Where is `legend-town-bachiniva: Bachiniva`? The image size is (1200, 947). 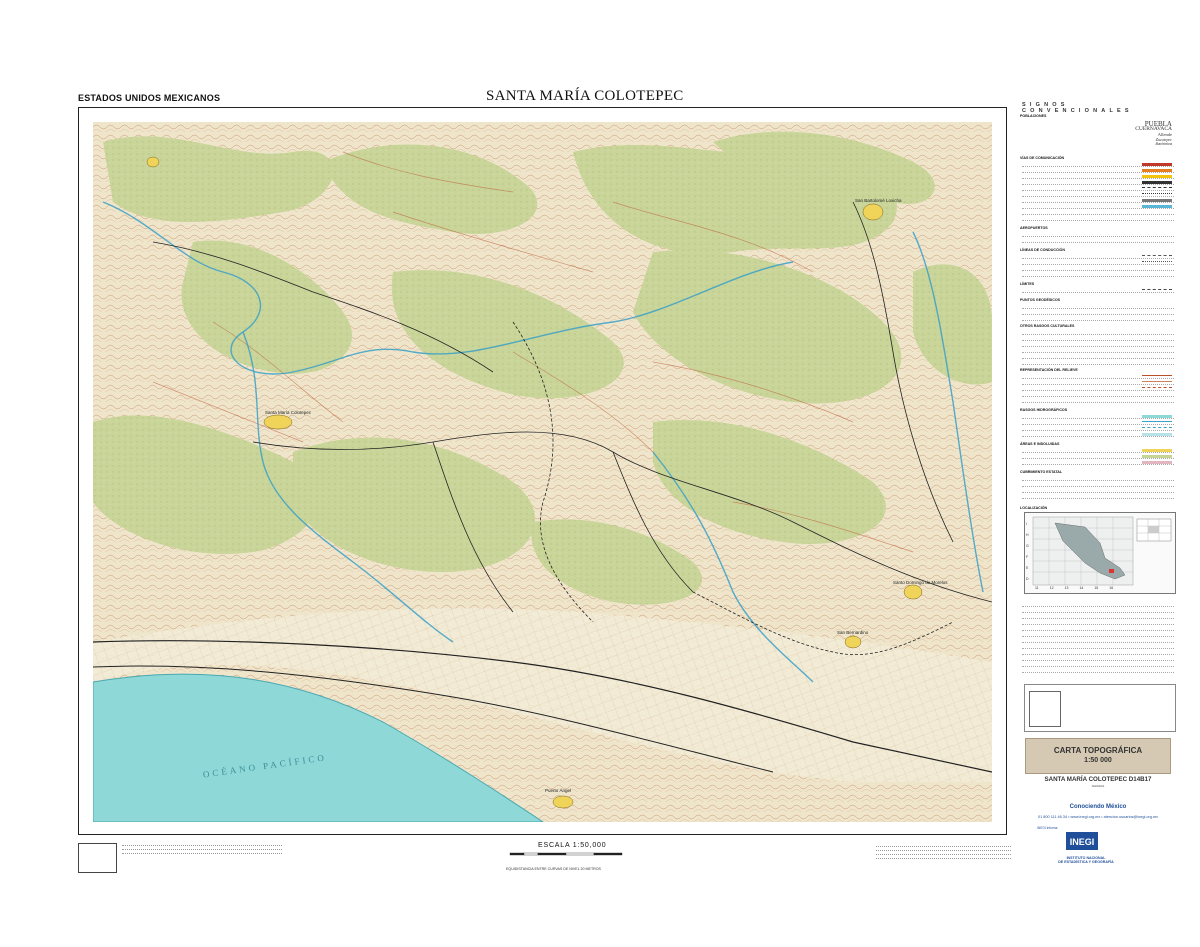
legend-town-bachiniva: Bachiniva is located at coordinates (1163, 144).